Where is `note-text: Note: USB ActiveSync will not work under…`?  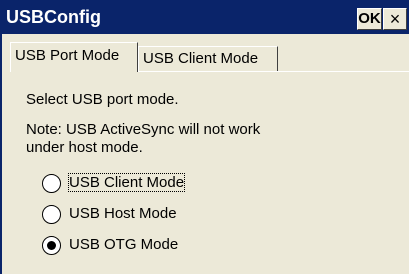
note-text: Note: USB ActiveSync will not work under… is located at coordinates (176, 139).